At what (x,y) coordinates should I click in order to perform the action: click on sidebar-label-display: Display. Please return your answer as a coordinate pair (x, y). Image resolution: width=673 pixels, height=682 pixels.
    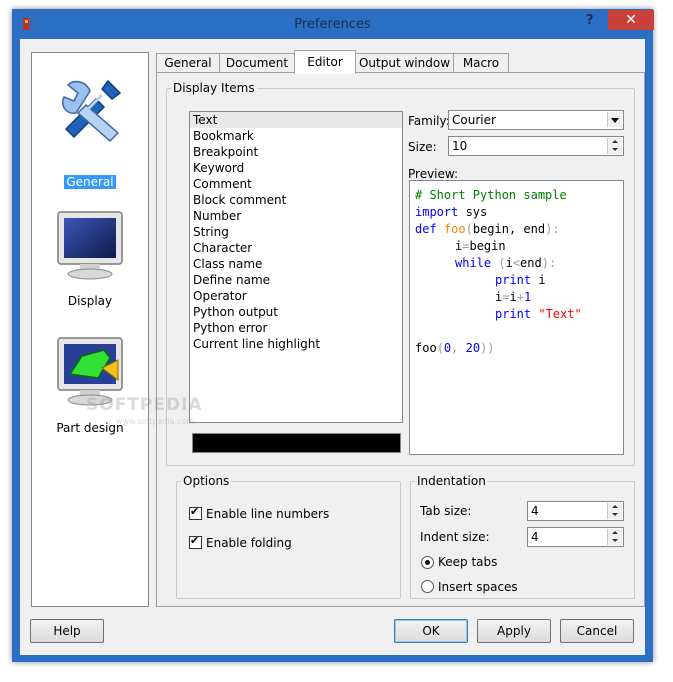
    Looking at the image, I should click on (90, 301).